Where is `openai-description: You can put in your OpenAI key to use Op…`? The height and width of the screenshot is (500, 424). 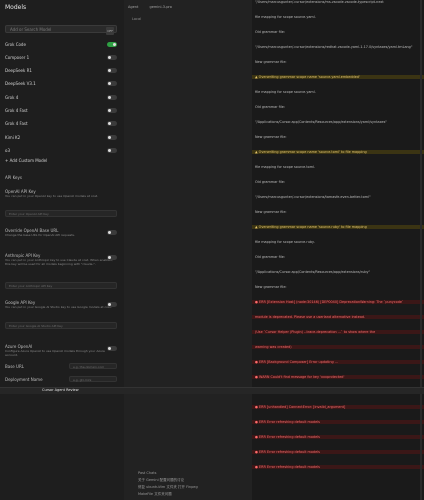 openai-description: You can put in your OpenAI key to use Op… is located at coordinates (52, 196).